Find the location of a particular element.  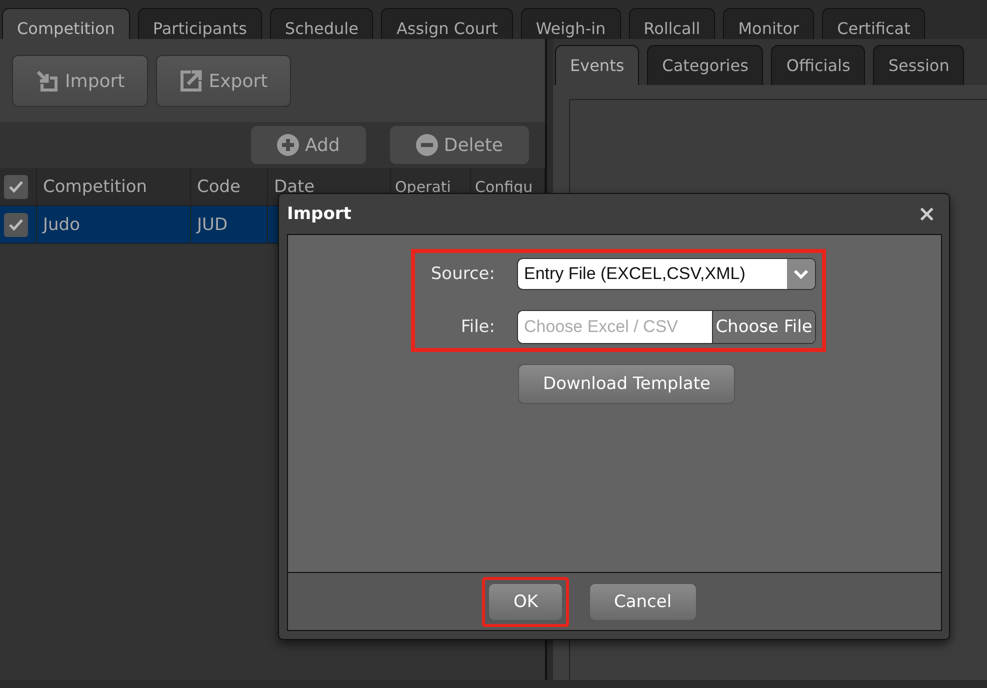

tab: Participants is located at coordinates (200, 23).